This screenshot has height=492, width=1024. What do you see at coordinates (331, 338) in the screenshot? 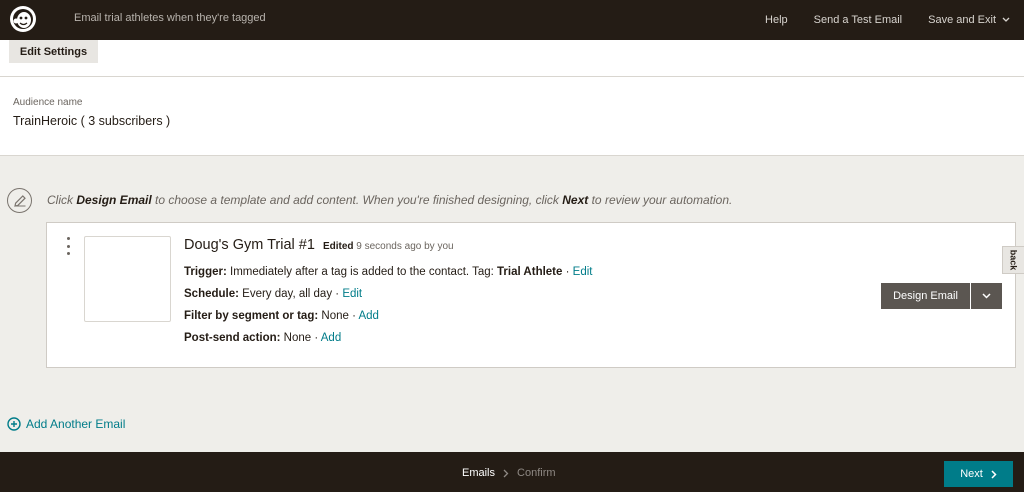
I see `post-send-add-link: Add` at bounding box center [331, 338].